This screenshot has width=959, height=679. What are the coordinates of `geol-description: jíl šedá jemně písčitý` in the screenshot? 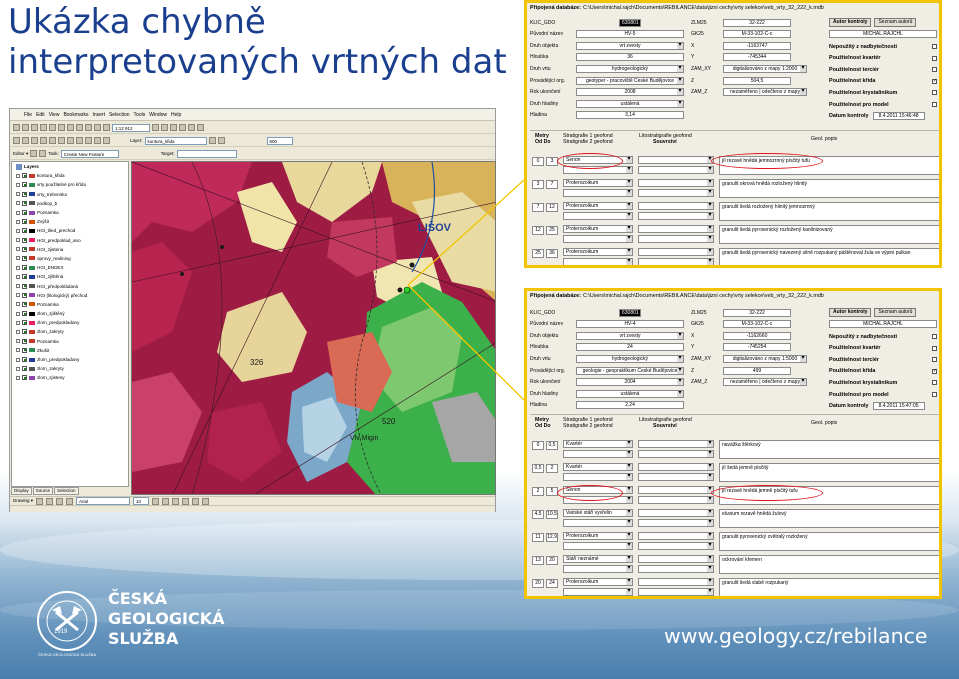 It's located at (829, 472).